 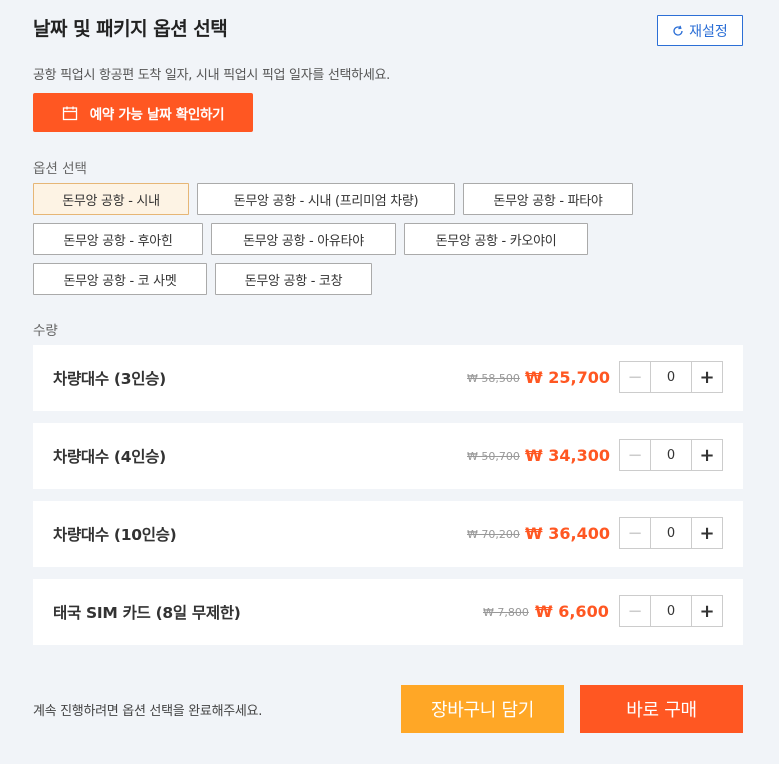 I want to click on sale-price: ₩ 25,700, so click(x=567, y=377).